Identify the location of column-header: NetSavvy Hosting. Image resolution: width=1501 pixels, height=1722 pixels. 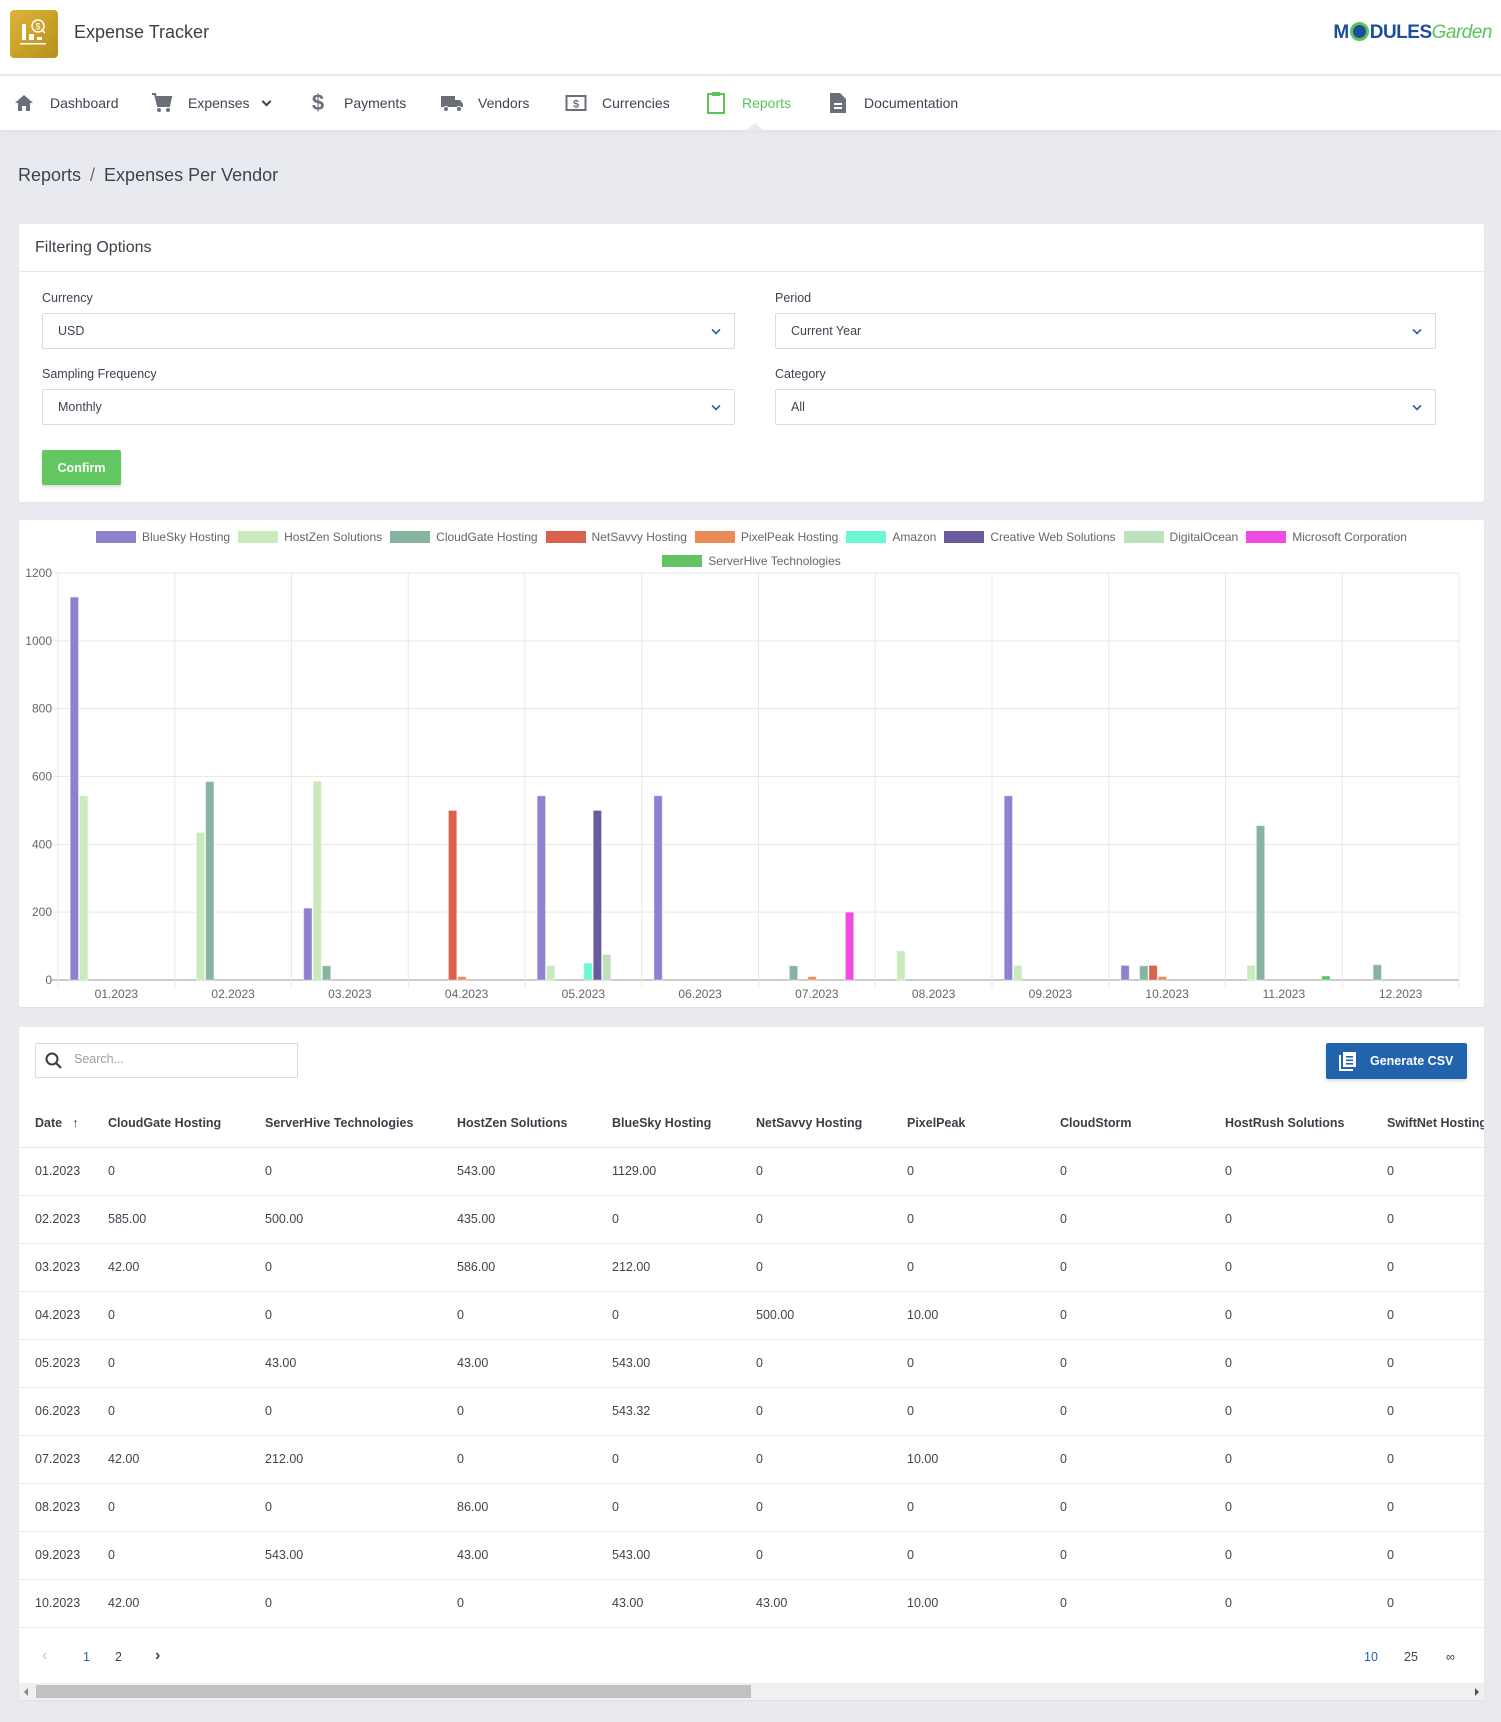
(815, 1123).